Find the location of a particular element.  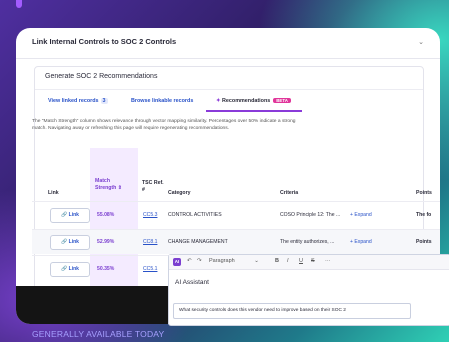

footer-tagline: GENERALLY AVAILABLE TODAY is located at coordinates (98, 334).